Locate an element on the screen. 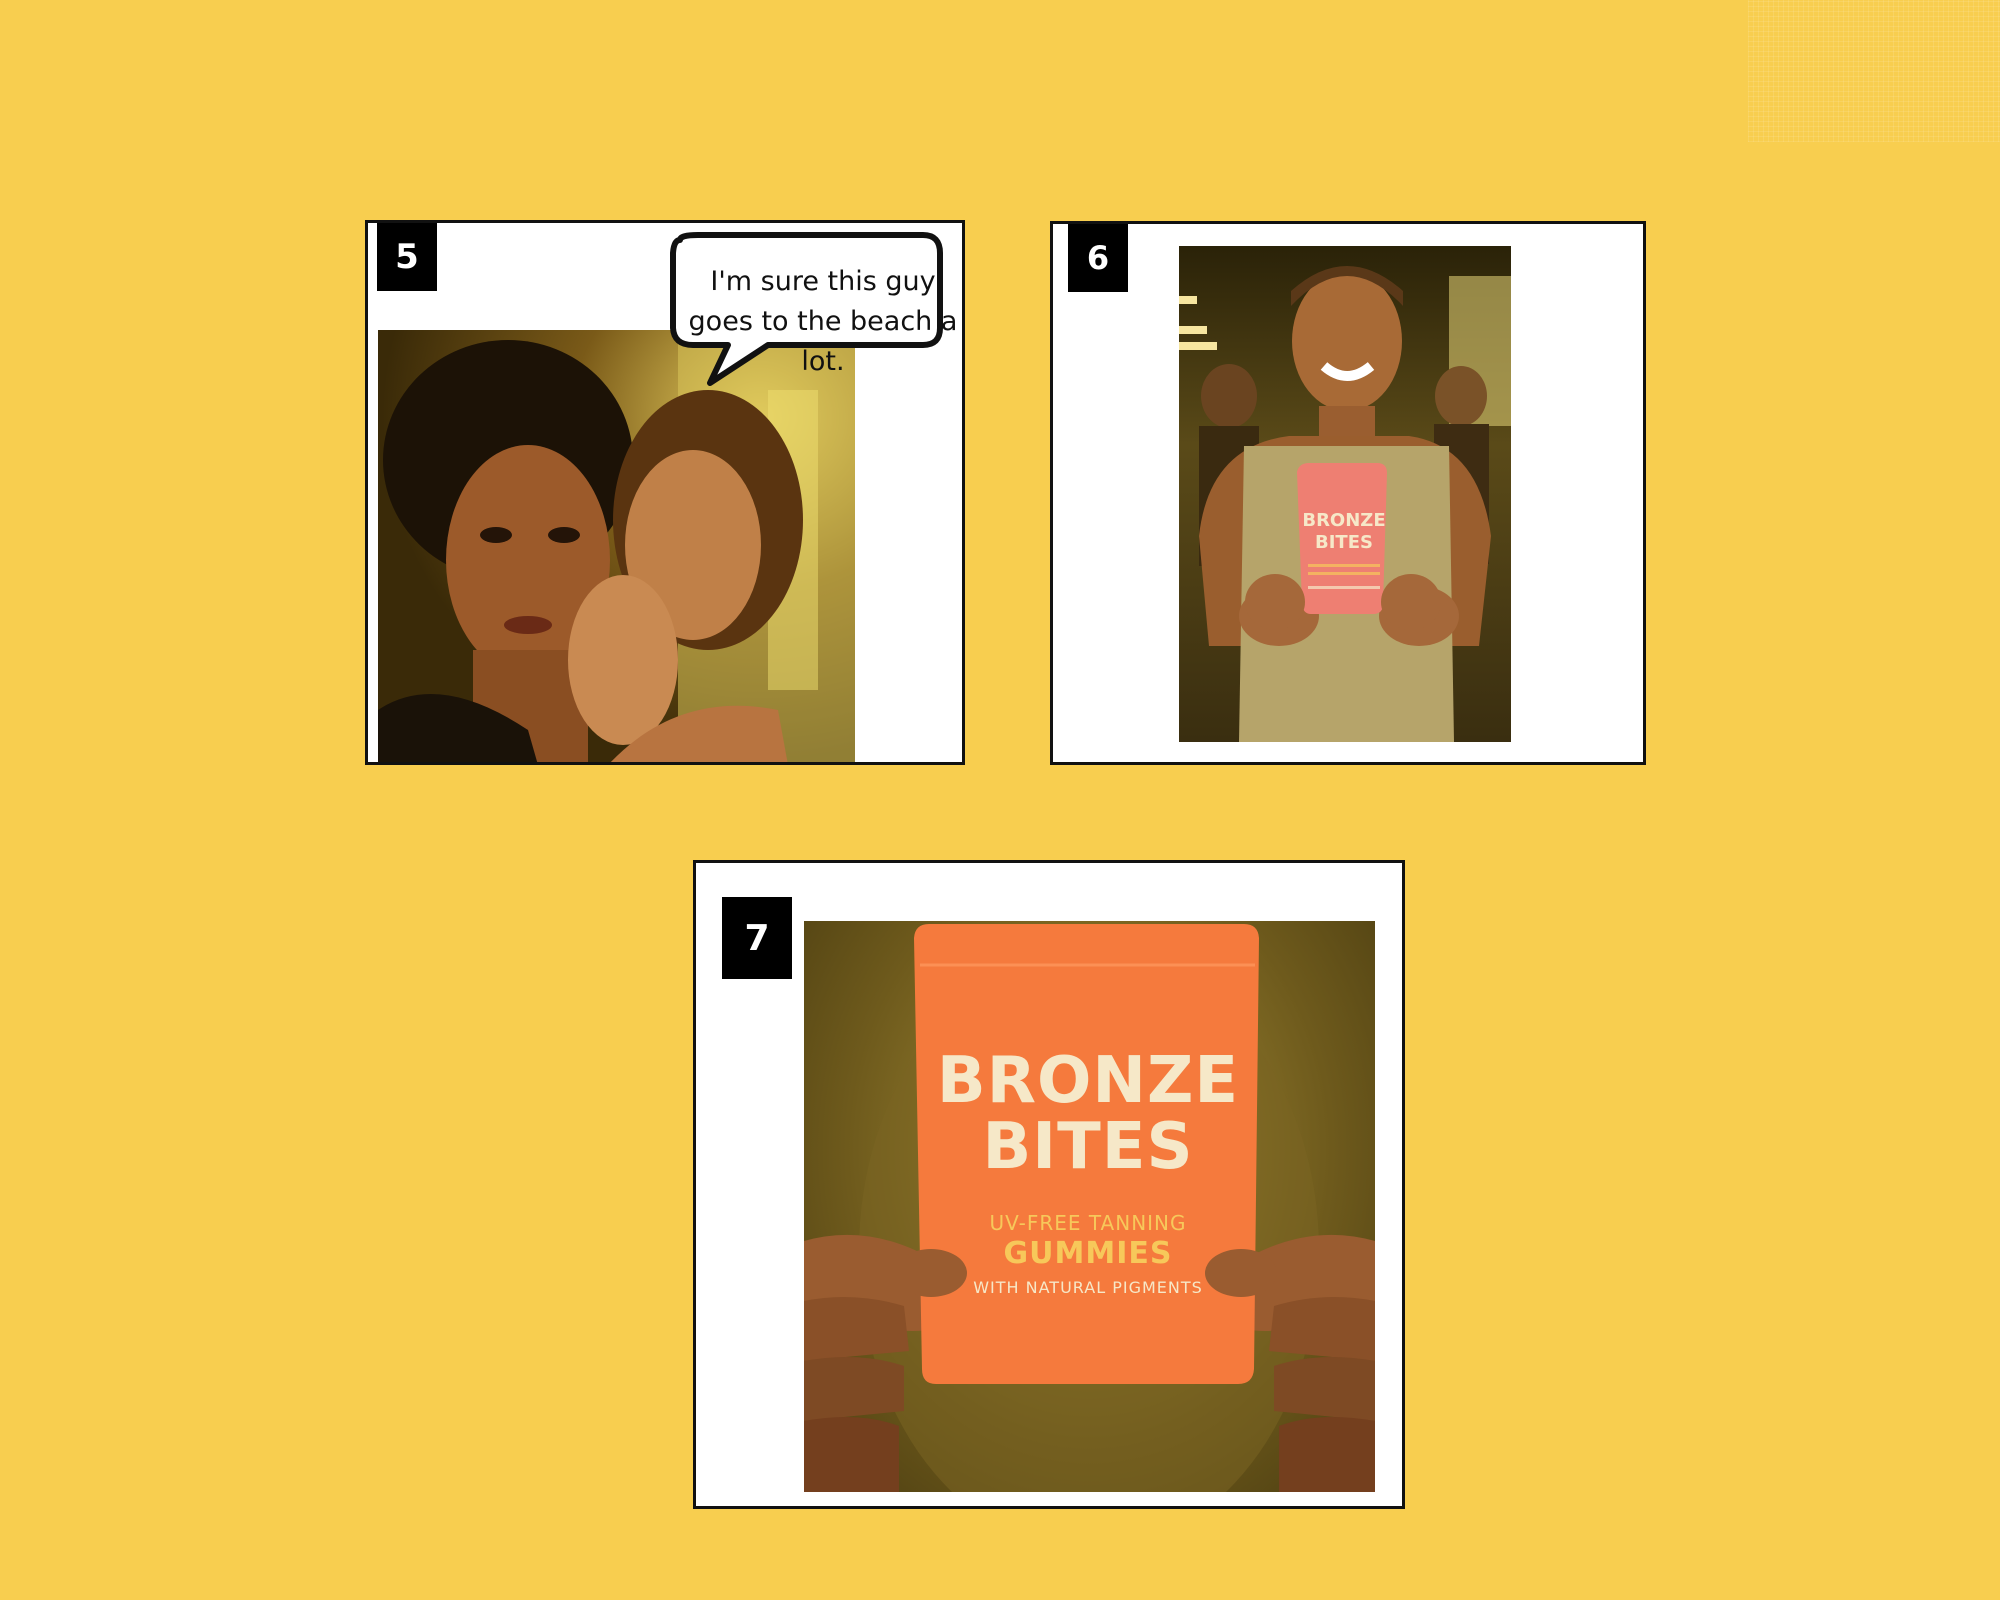  hands-holding-small-pouch is located at coordinates (1343, 602).